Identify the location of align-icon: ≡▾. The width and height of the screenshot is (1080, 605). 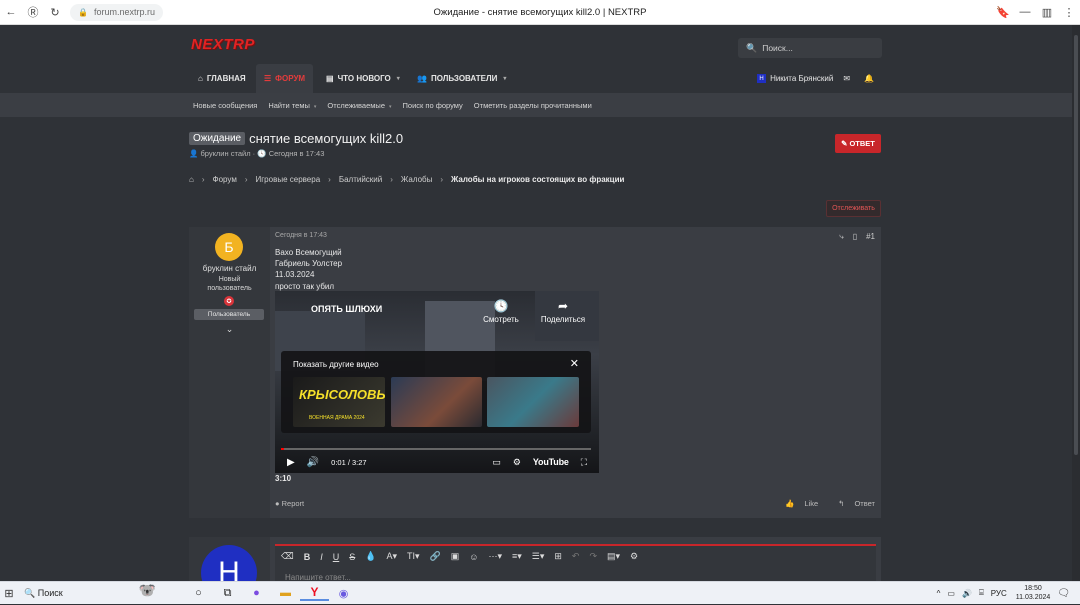
(517, 556).